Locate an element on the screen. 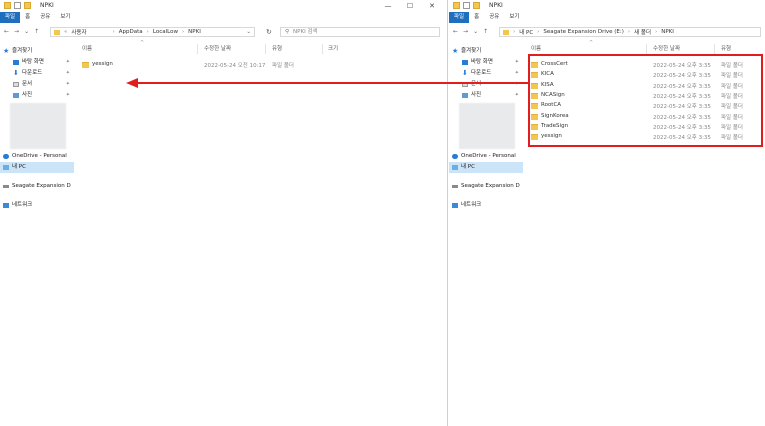  annotation-arrow is located at coordinates (327, 83).